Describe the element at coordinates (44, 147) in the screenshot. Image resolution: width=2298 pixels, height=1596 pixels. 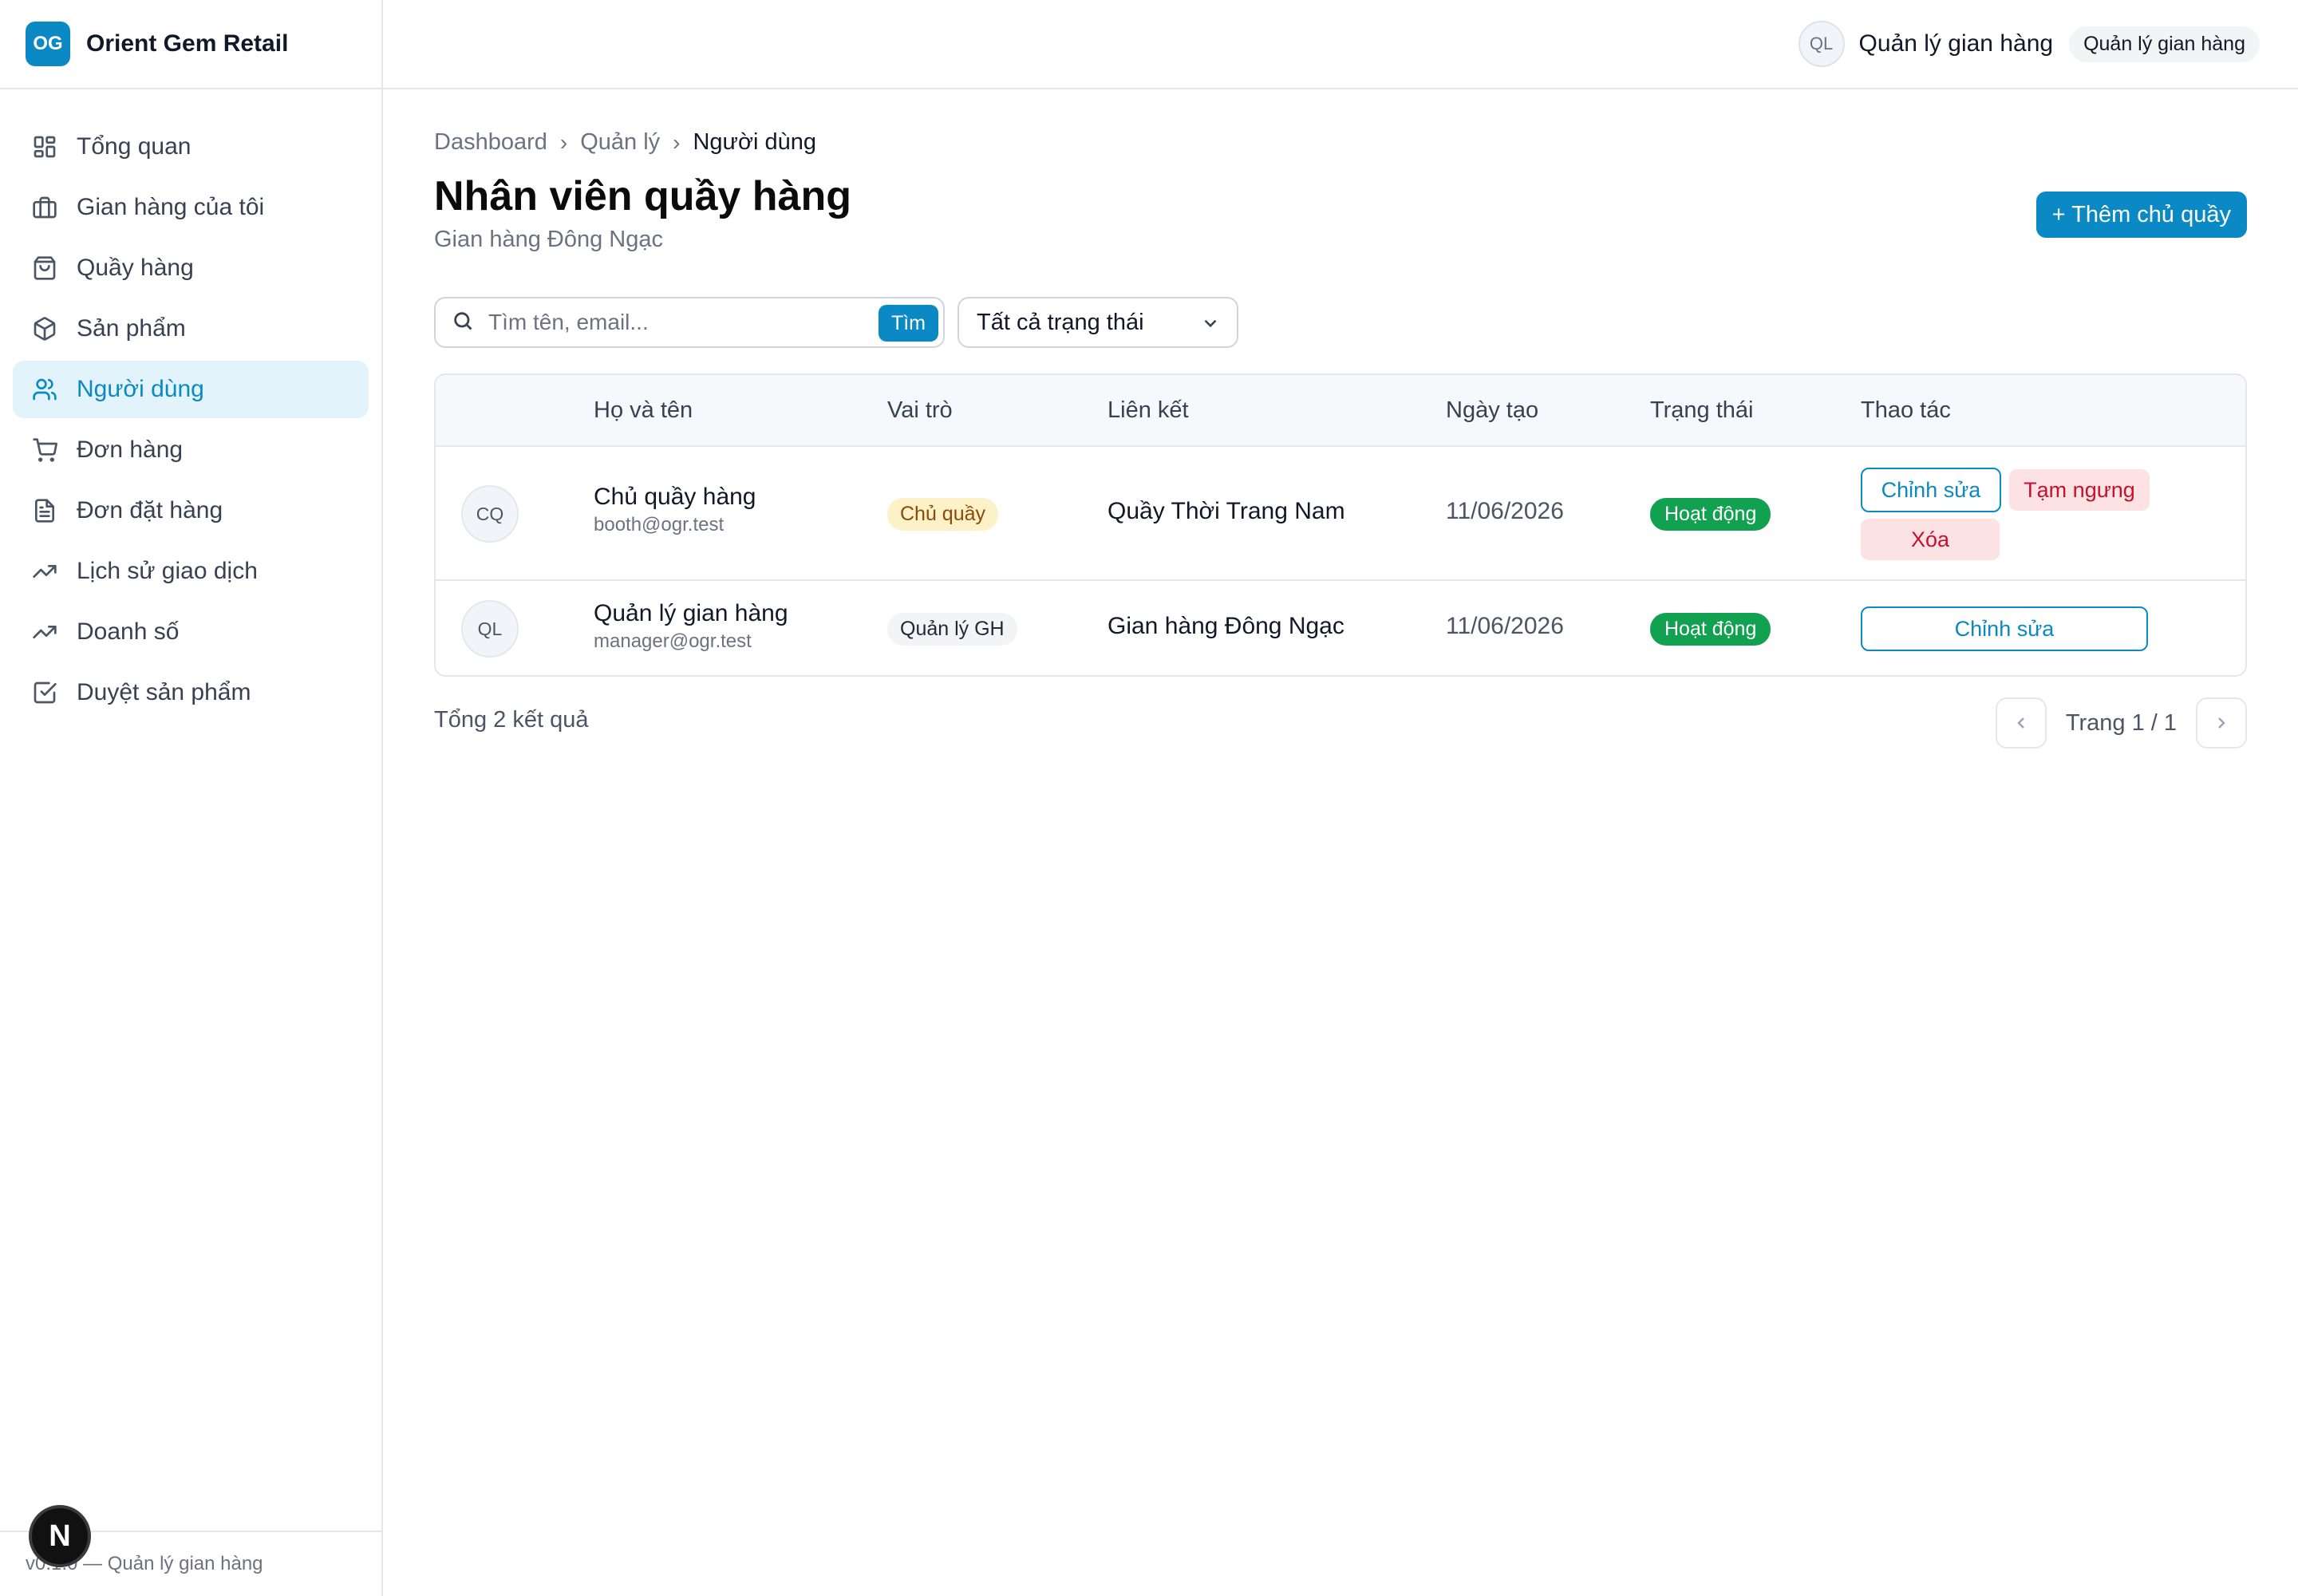
I see `grid-icon` at that location.